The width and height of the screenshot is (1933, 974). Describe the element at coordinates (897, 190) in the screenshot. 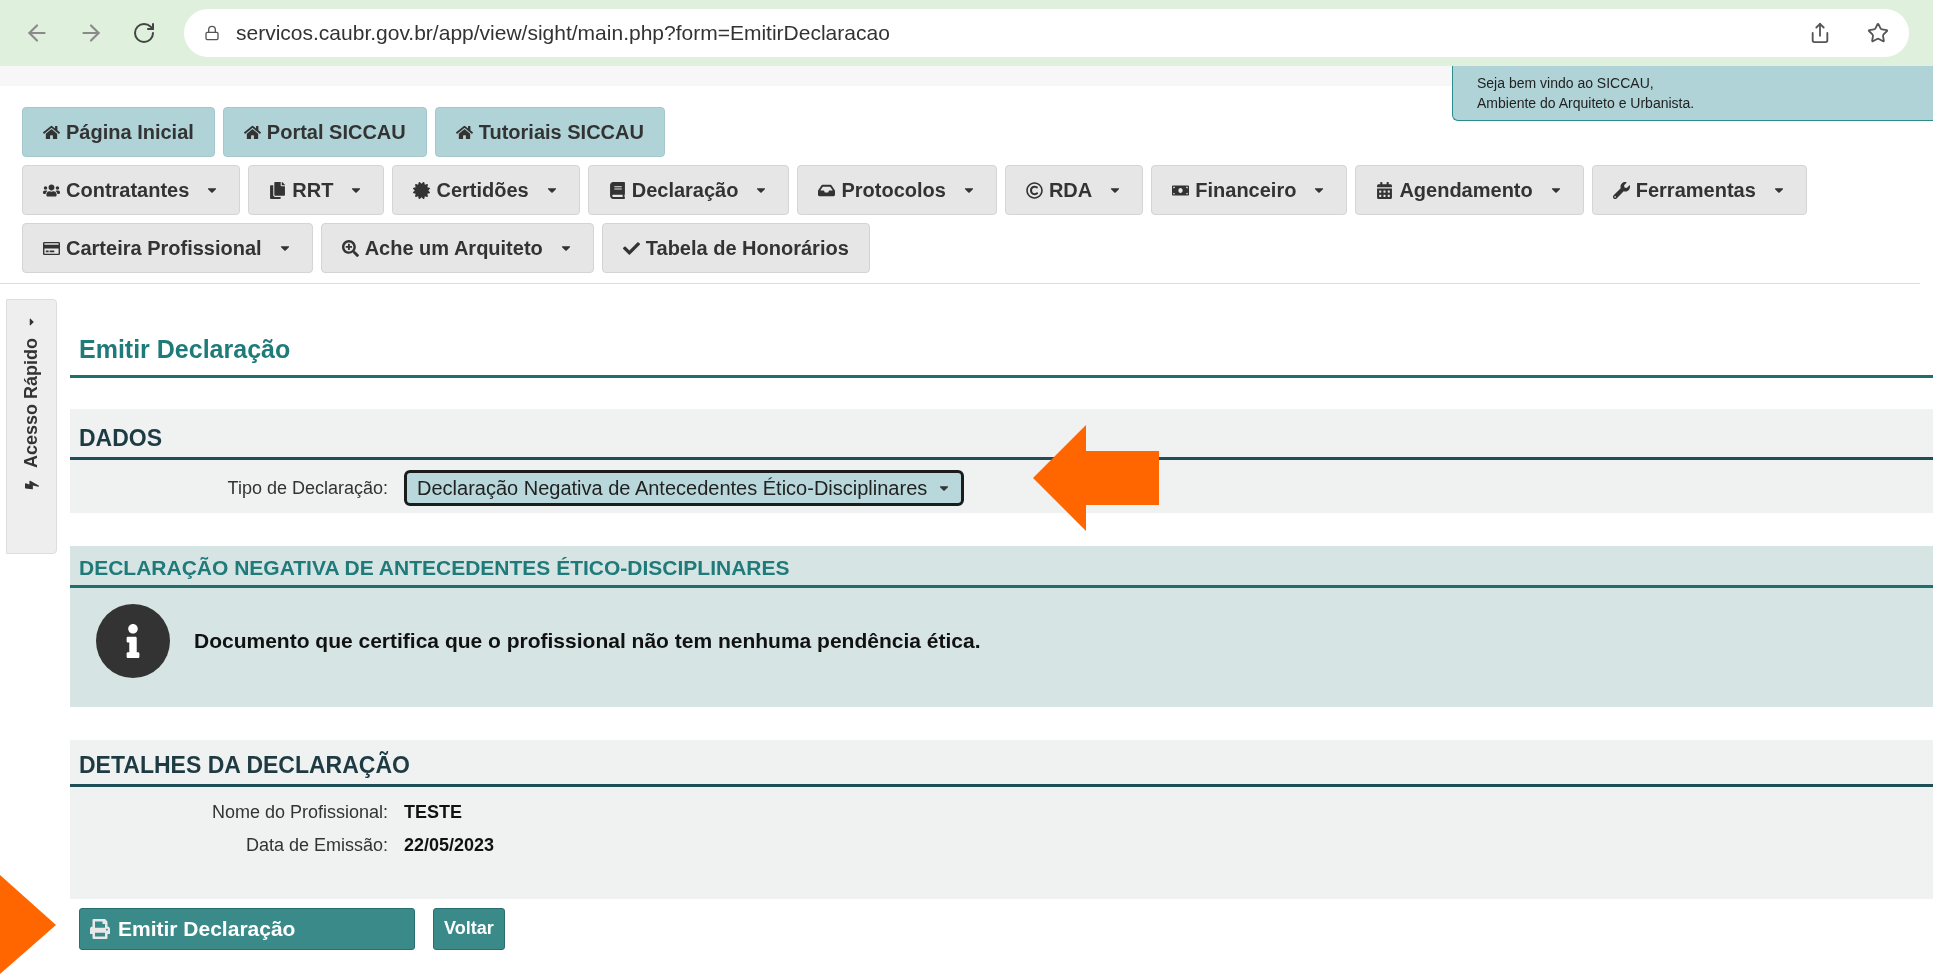

I see `nav-button: Protocolos` at that location.